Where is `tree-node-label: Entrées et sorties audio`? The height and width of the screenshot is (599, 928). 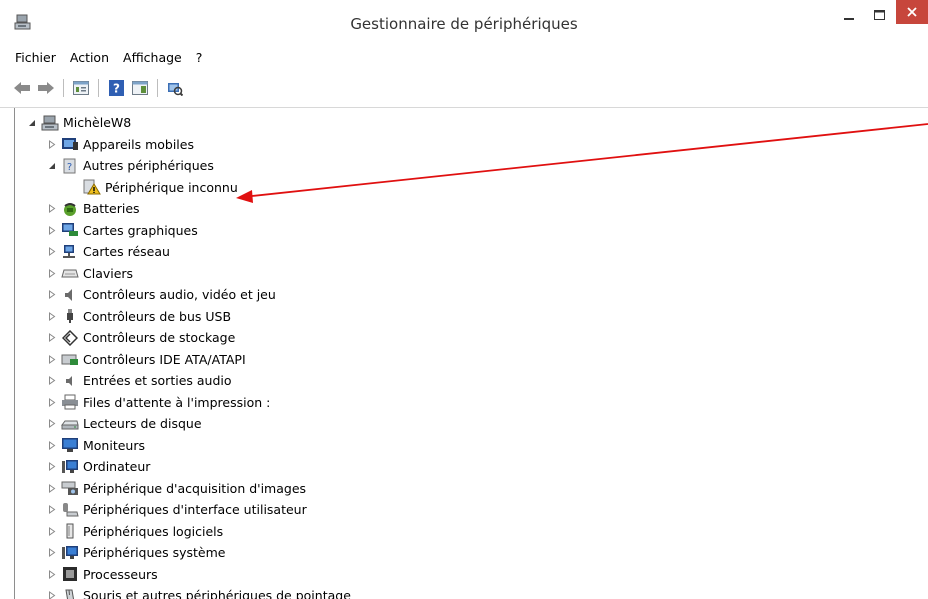 tree-node-label: Entrées et sorties audio is located at coordinates (157, 381).